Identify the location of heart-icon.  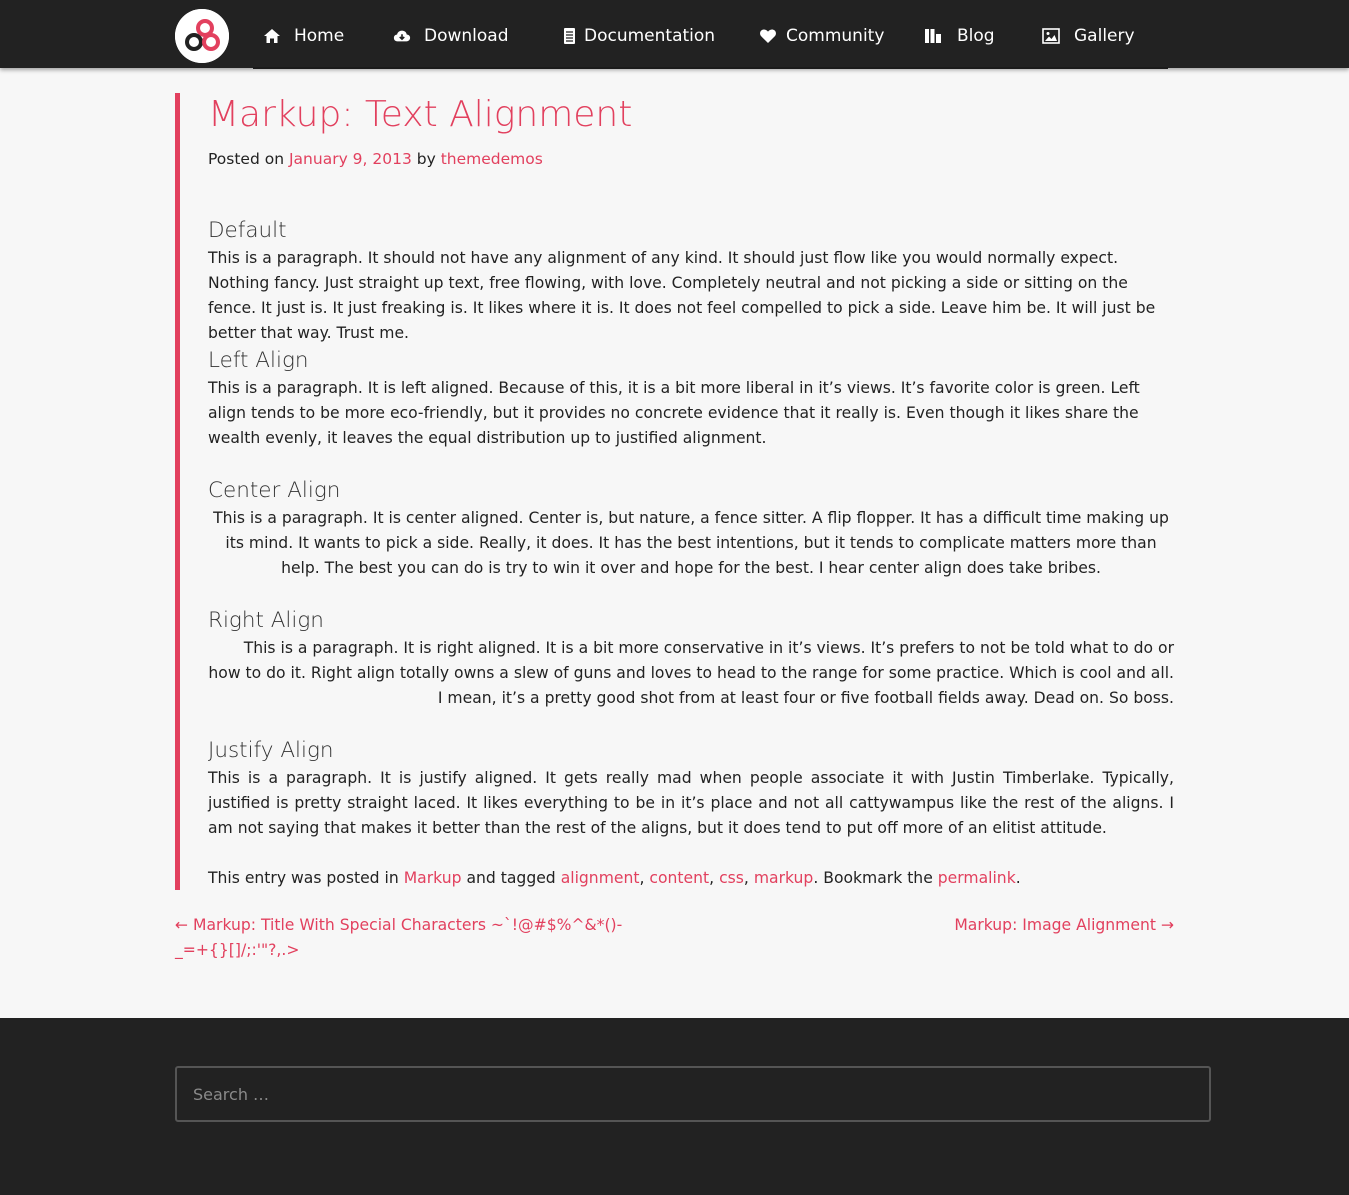
(768, 36).